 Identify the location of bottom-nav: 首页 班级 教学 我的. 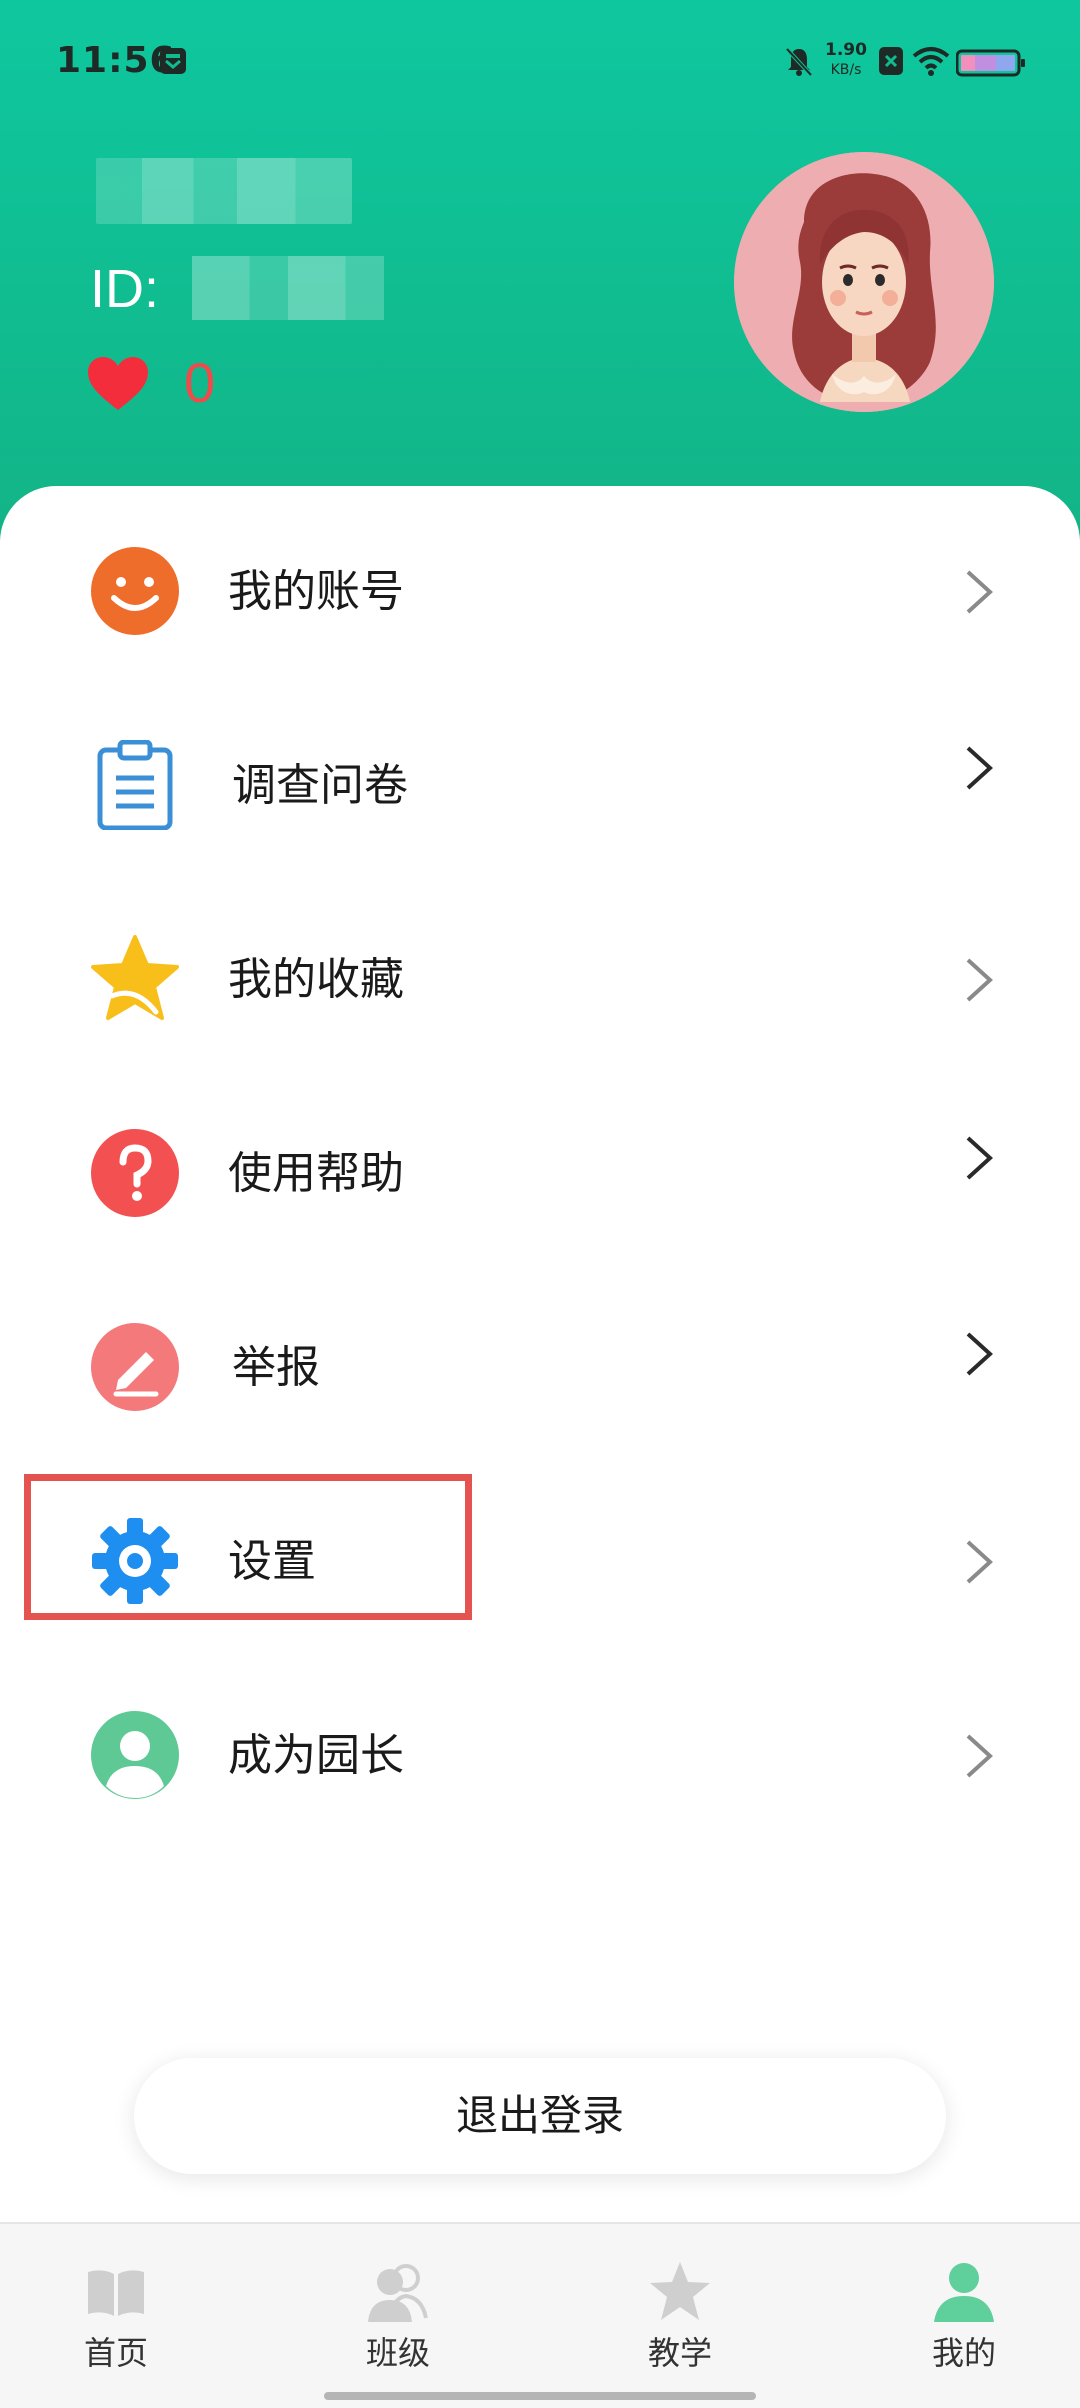
(540, 2315).